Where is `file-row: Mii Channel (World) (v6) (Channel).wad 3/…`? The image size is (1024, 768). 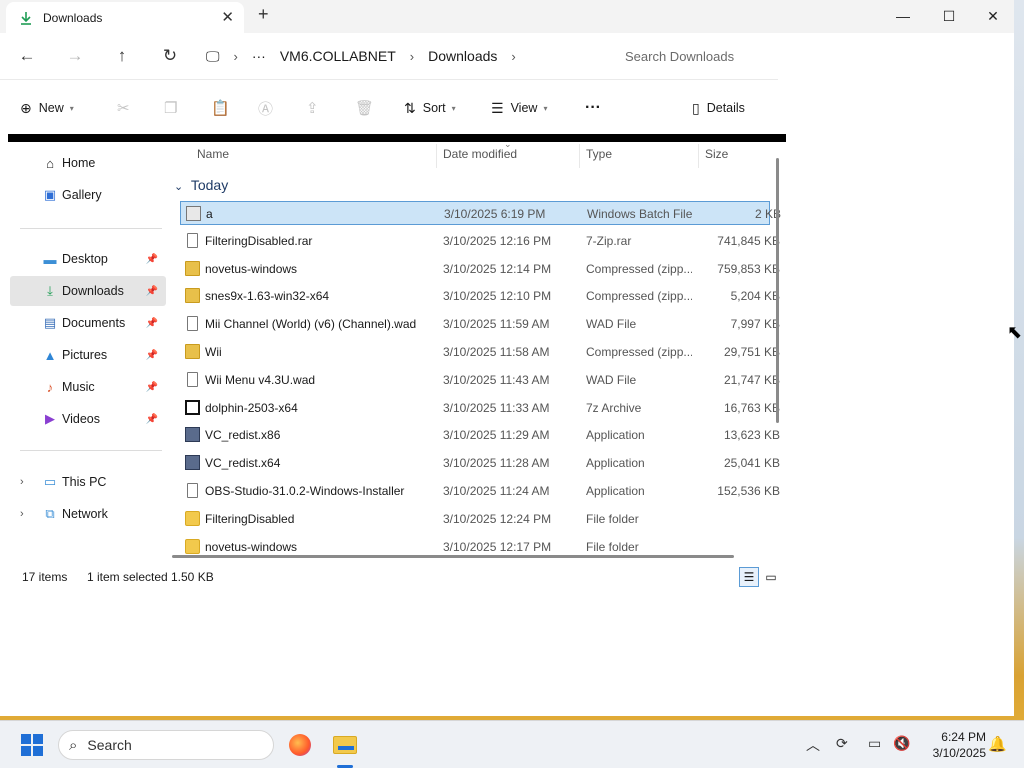 file-row: Mii Channel (World) (v6) (Channel).wad 3/… is located at coordinates (480, 324).